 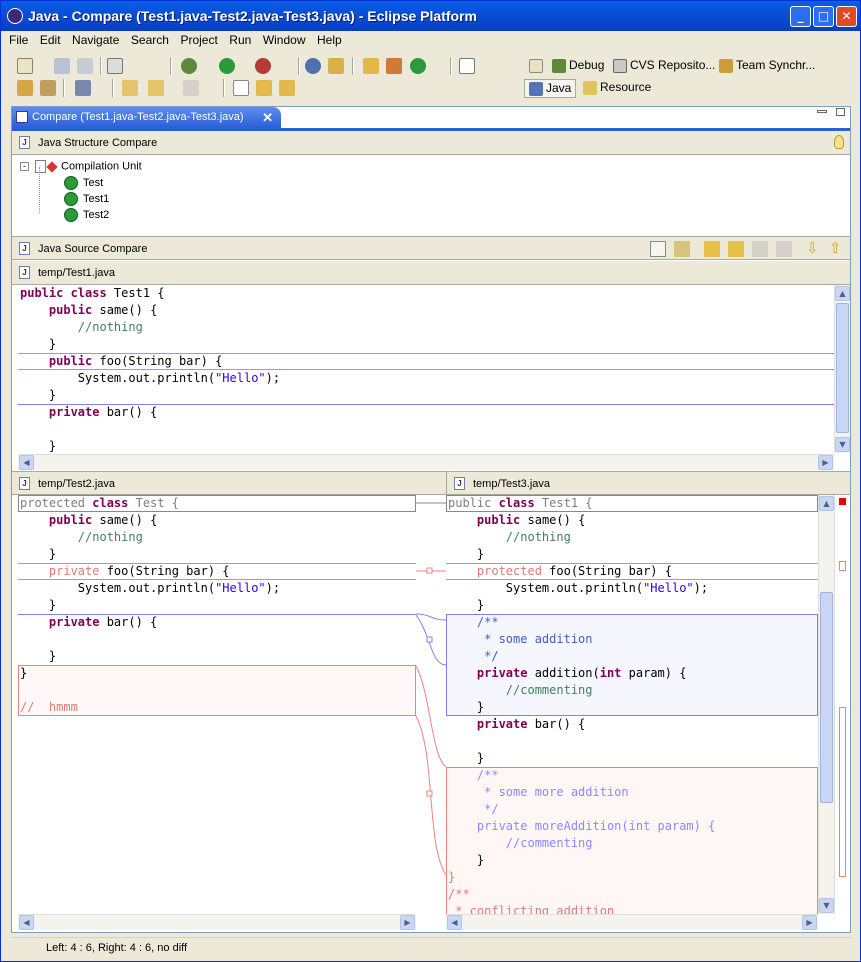 I want to click on menu-window: Window, so click(x=284, y=40).